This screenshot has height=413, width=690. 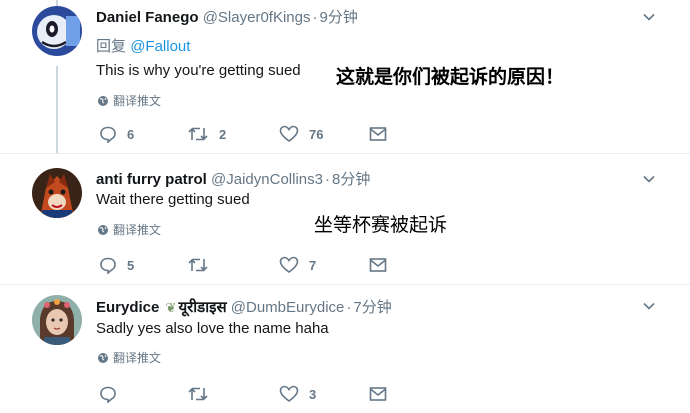 I want to click on like-button: 7, so click(x=297, y=265).